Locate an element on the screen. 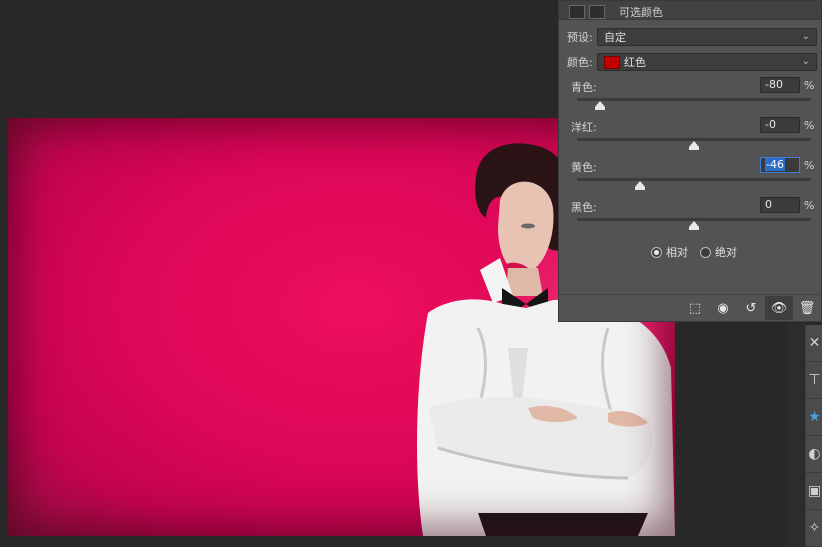 The height and width of the screenshot is (547, 822). cyan-value-input: -80 is located at coordinates (780, 85).